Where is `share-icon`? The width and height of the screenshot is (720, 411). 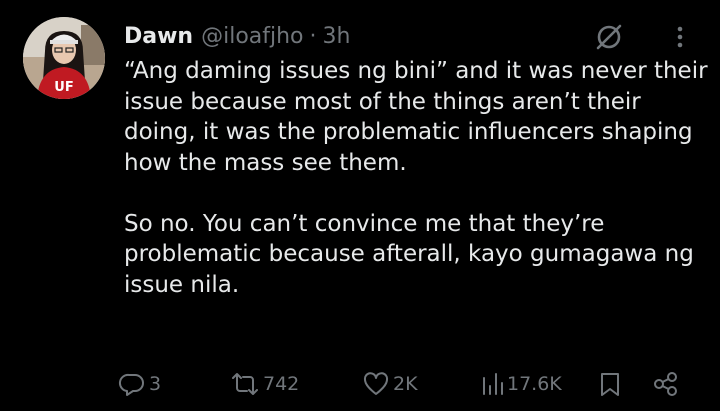 share-icon is located at coordinates (666, 384).